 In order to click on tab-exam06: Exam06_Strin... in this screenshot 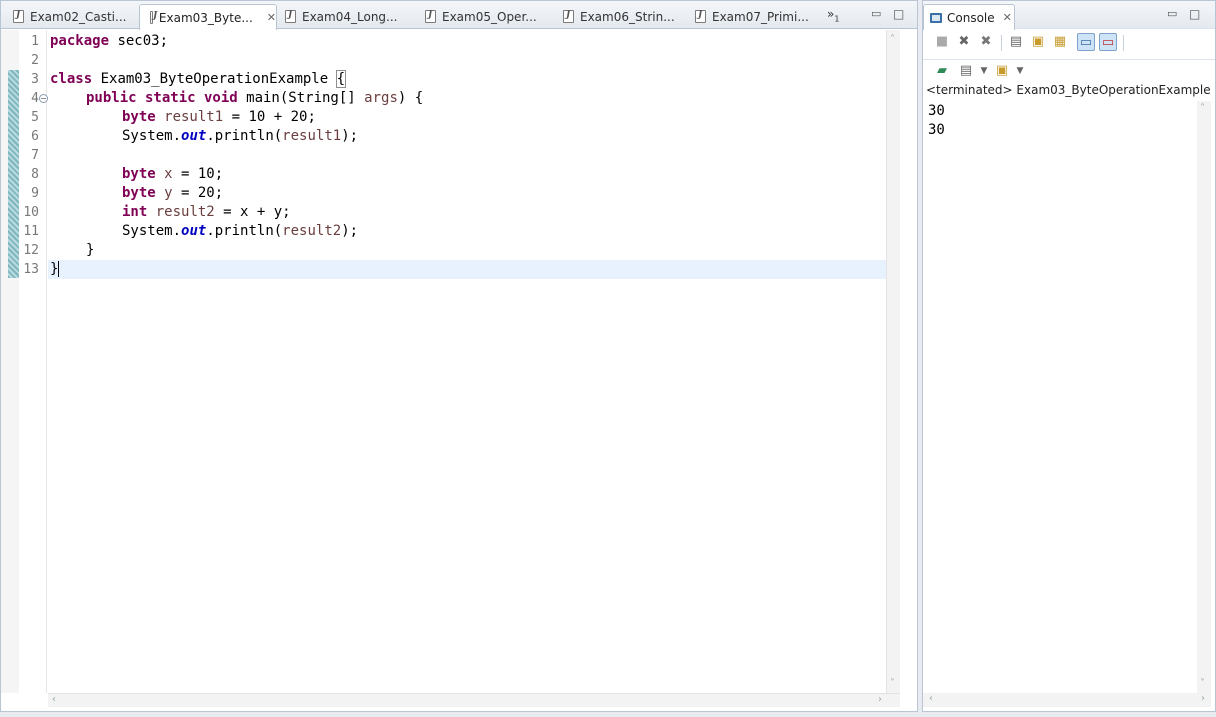, I will do `click(619, 16)`.